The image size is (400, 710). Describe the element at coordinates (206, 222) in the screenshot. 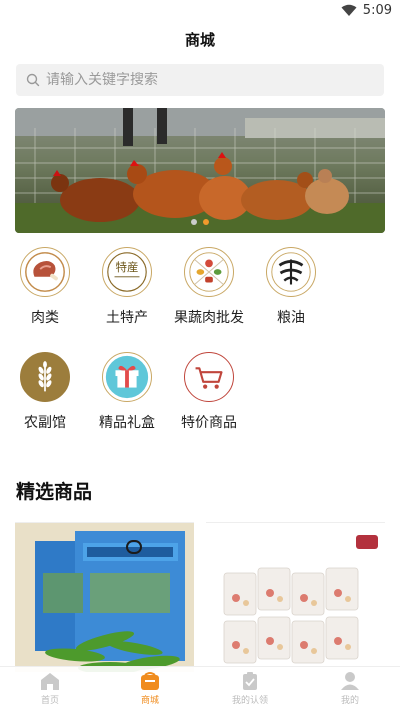

I see `carousel-dot-active` at that location.